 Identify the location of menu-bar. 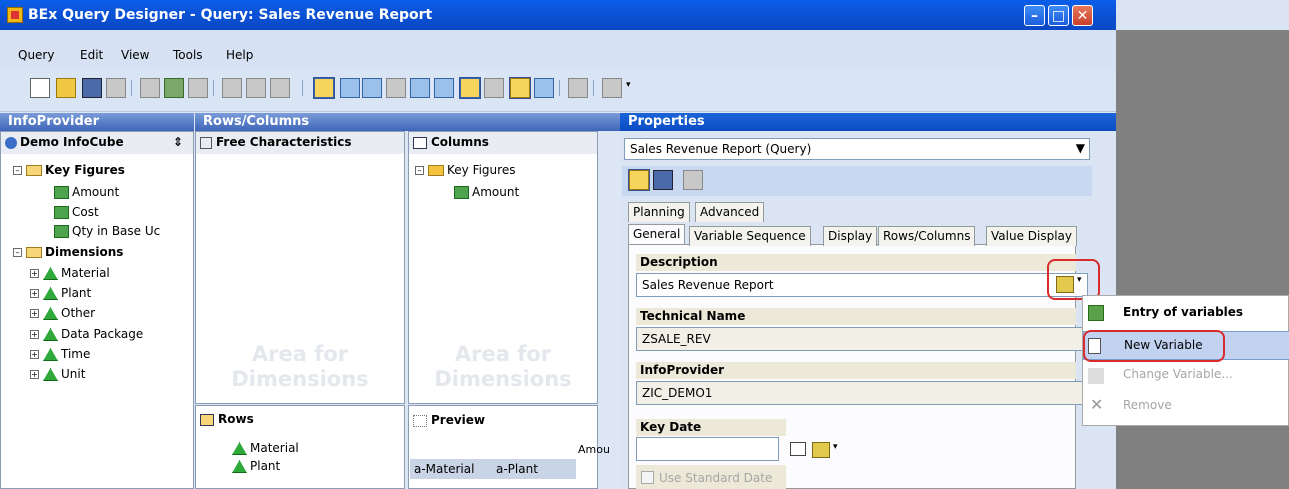
(558, 50).